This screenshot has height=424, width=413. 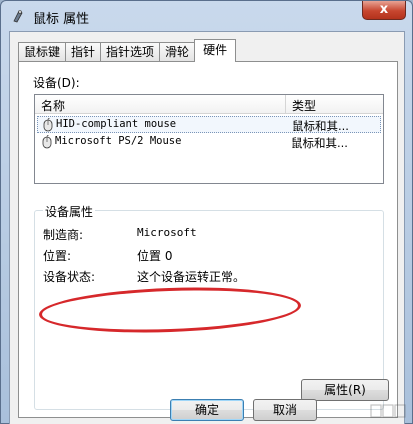 I want to click on devices-label: 设备(D):, so click(x=56, y=83).